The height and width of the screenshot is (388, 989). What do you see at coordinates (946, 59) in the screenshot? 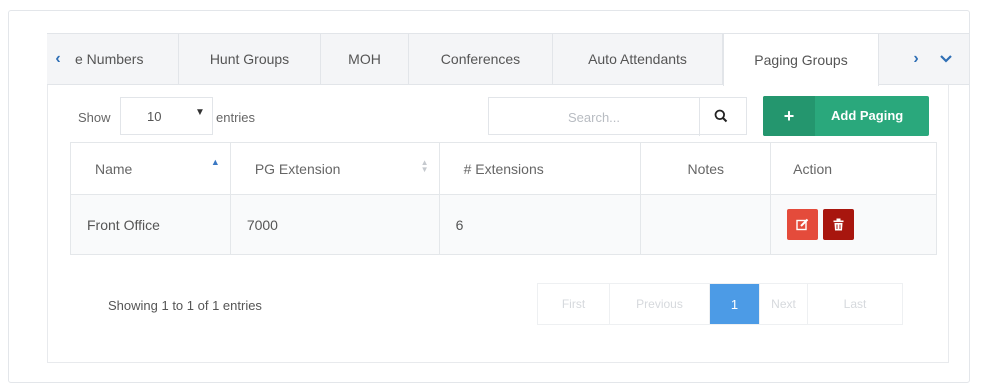
I see `tabs-dropdown-chevron-icon` at bounding box center [946, 59].